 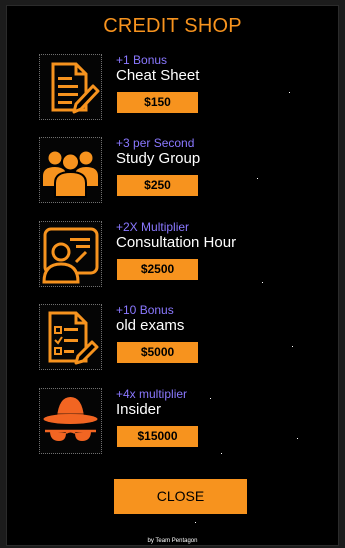 What do you see at coordinates (172, 541) in the screenshot?
I see `credits-text: by Team Pentagon` at bounding box center [172, 541].